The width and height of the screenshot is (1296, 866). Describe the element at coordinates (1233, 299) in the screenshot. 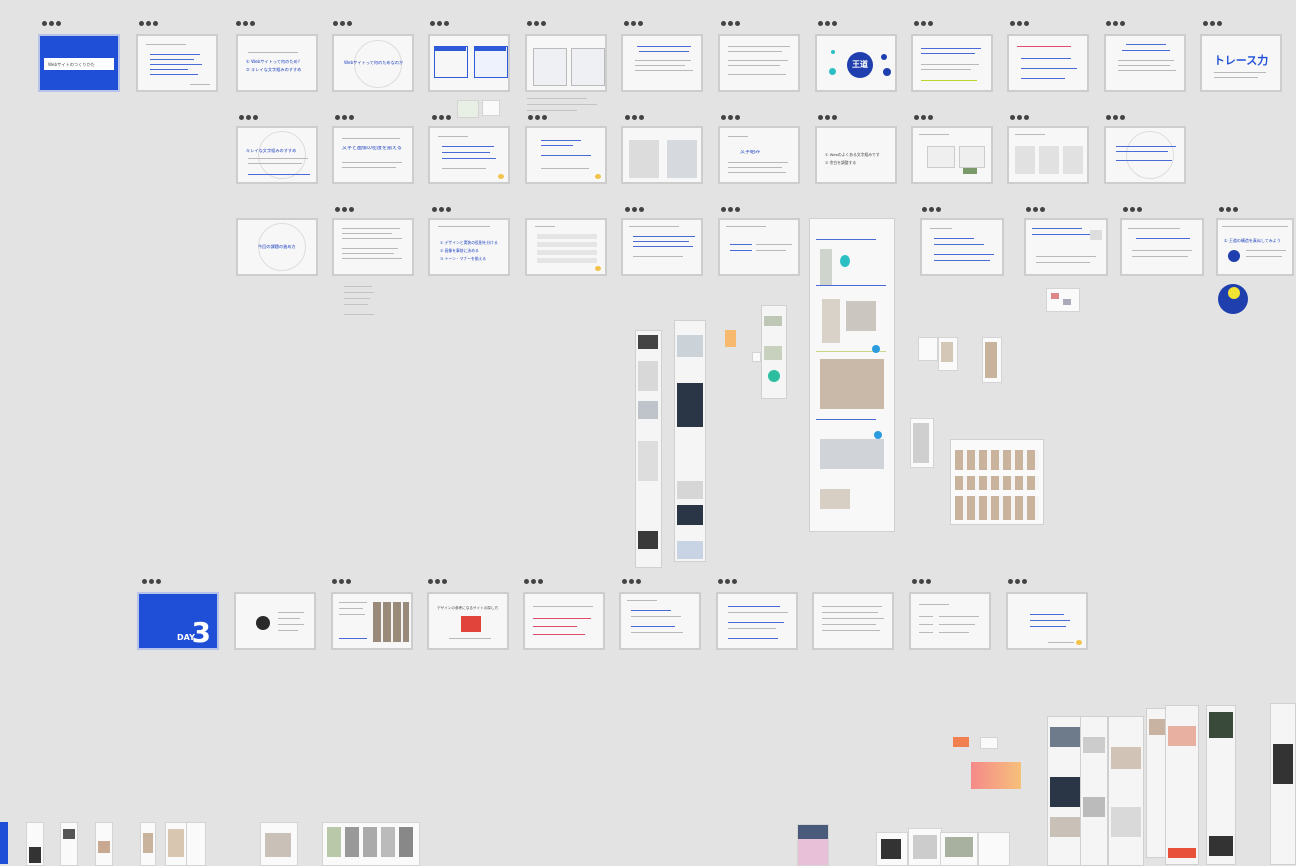

I see `sticker-circle` at that location.